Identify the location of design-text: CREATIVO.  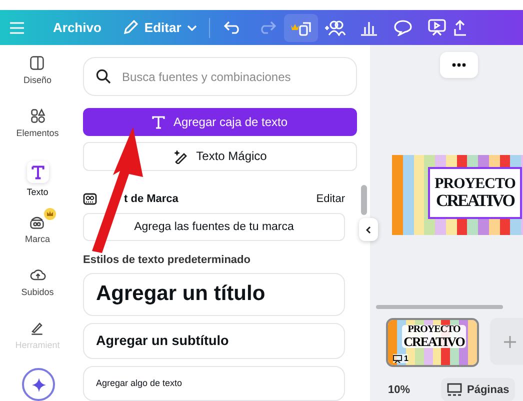
(475, 200).